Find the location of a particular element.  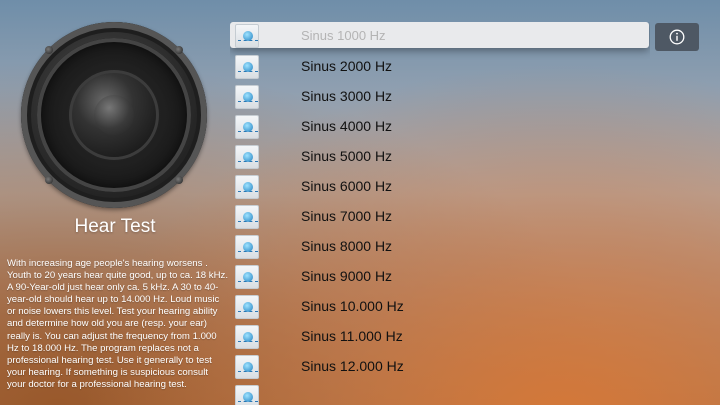

list-item-label: Sinus 7000 Hz is located at coordinates (347, 216).